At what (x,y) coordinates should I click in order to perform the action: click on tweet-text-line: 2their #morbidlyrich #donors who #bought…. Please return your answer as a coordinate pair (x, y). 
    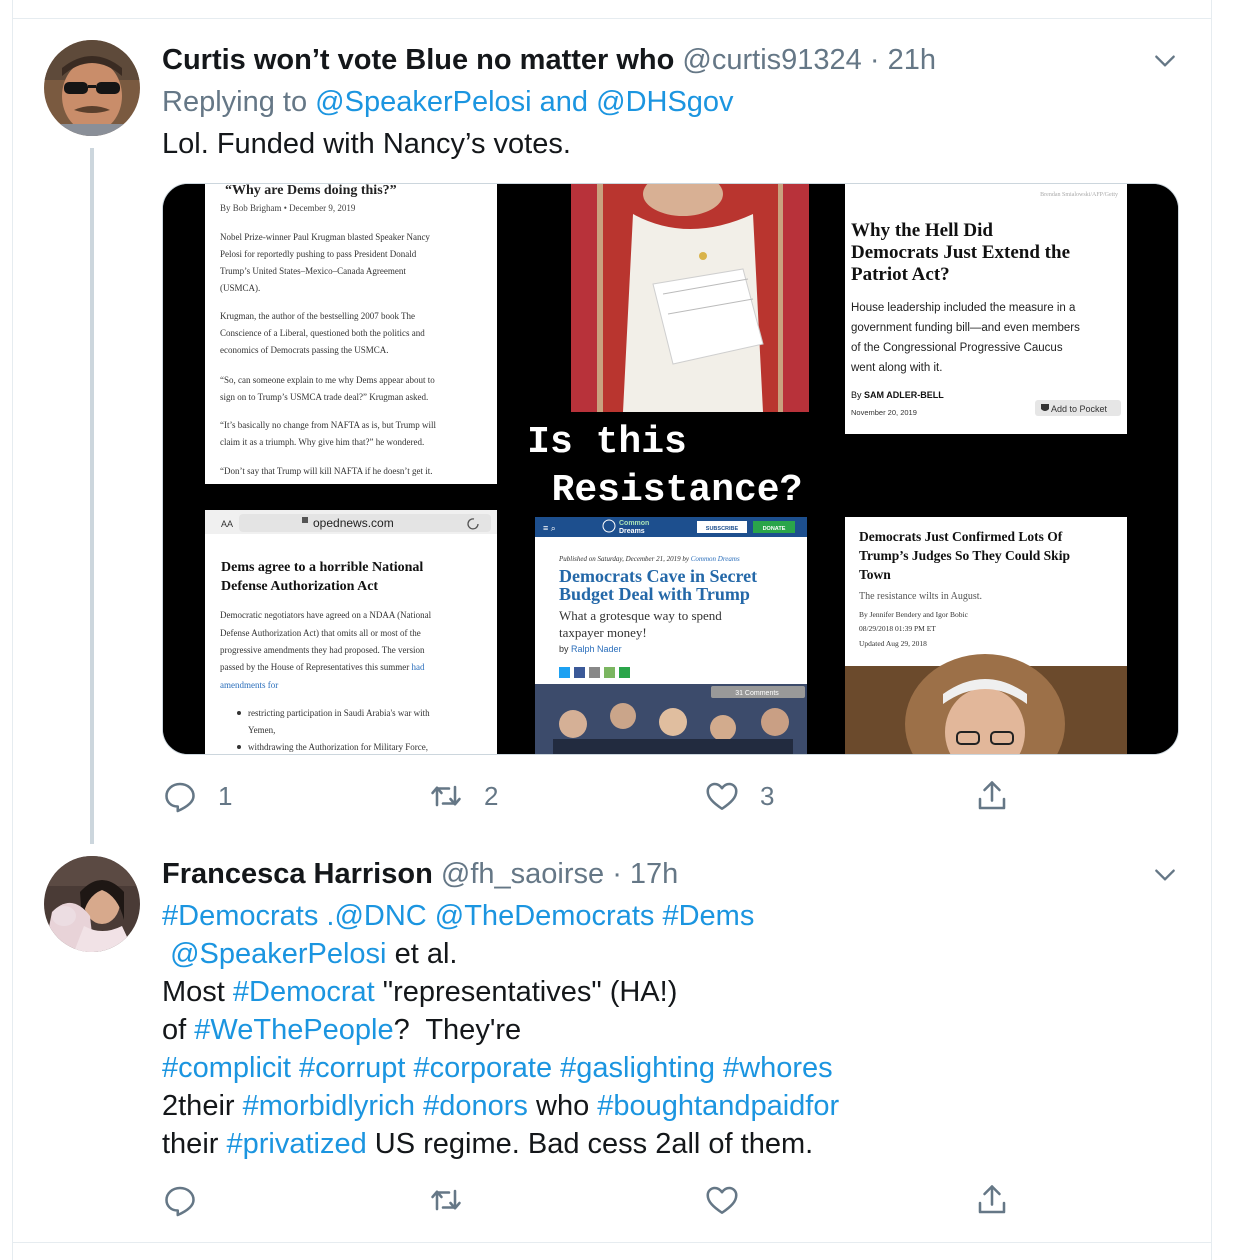
    Looking at the image, I should click on (500, 1106).